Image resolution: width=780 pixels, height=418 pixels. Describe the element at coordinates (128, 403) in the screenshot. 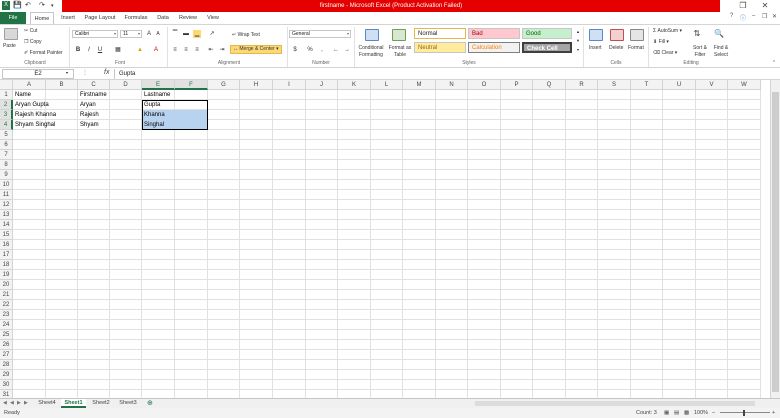

I see `sheet-tab-sheet3: Sheet3` at that location.